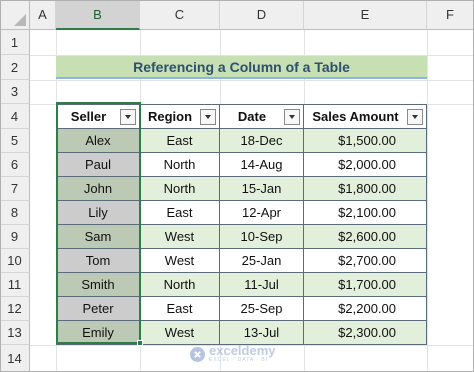  I want to click on column-header-a: A, so click(43, 15).